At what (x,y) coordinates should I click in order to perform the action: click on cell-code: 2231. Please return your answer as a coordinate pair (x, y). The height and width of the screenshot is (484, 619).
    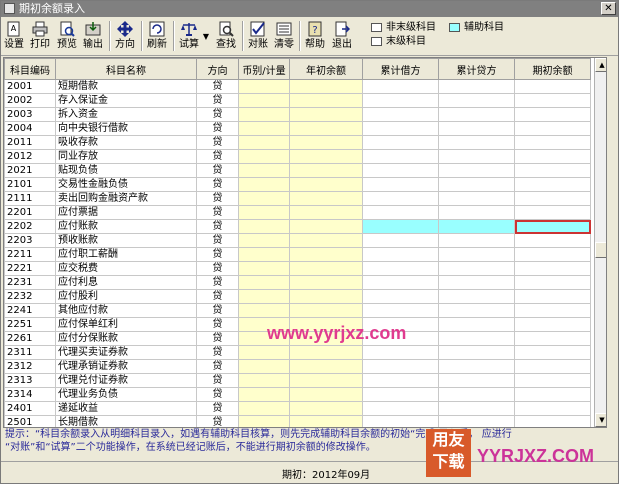
    Looking at the image, I should click on (30, 282).